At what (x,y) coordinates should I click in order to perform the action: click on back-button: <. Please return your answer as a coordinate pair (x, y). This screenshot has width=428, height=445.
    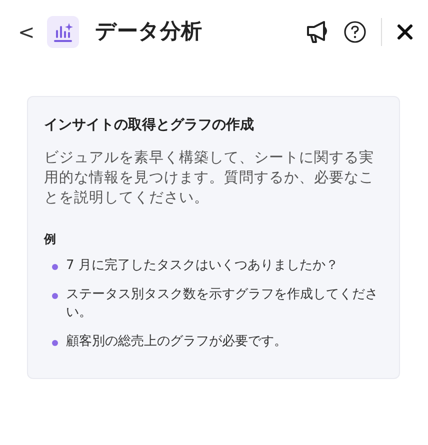
    Looking at the image, I should click on (26, 32).